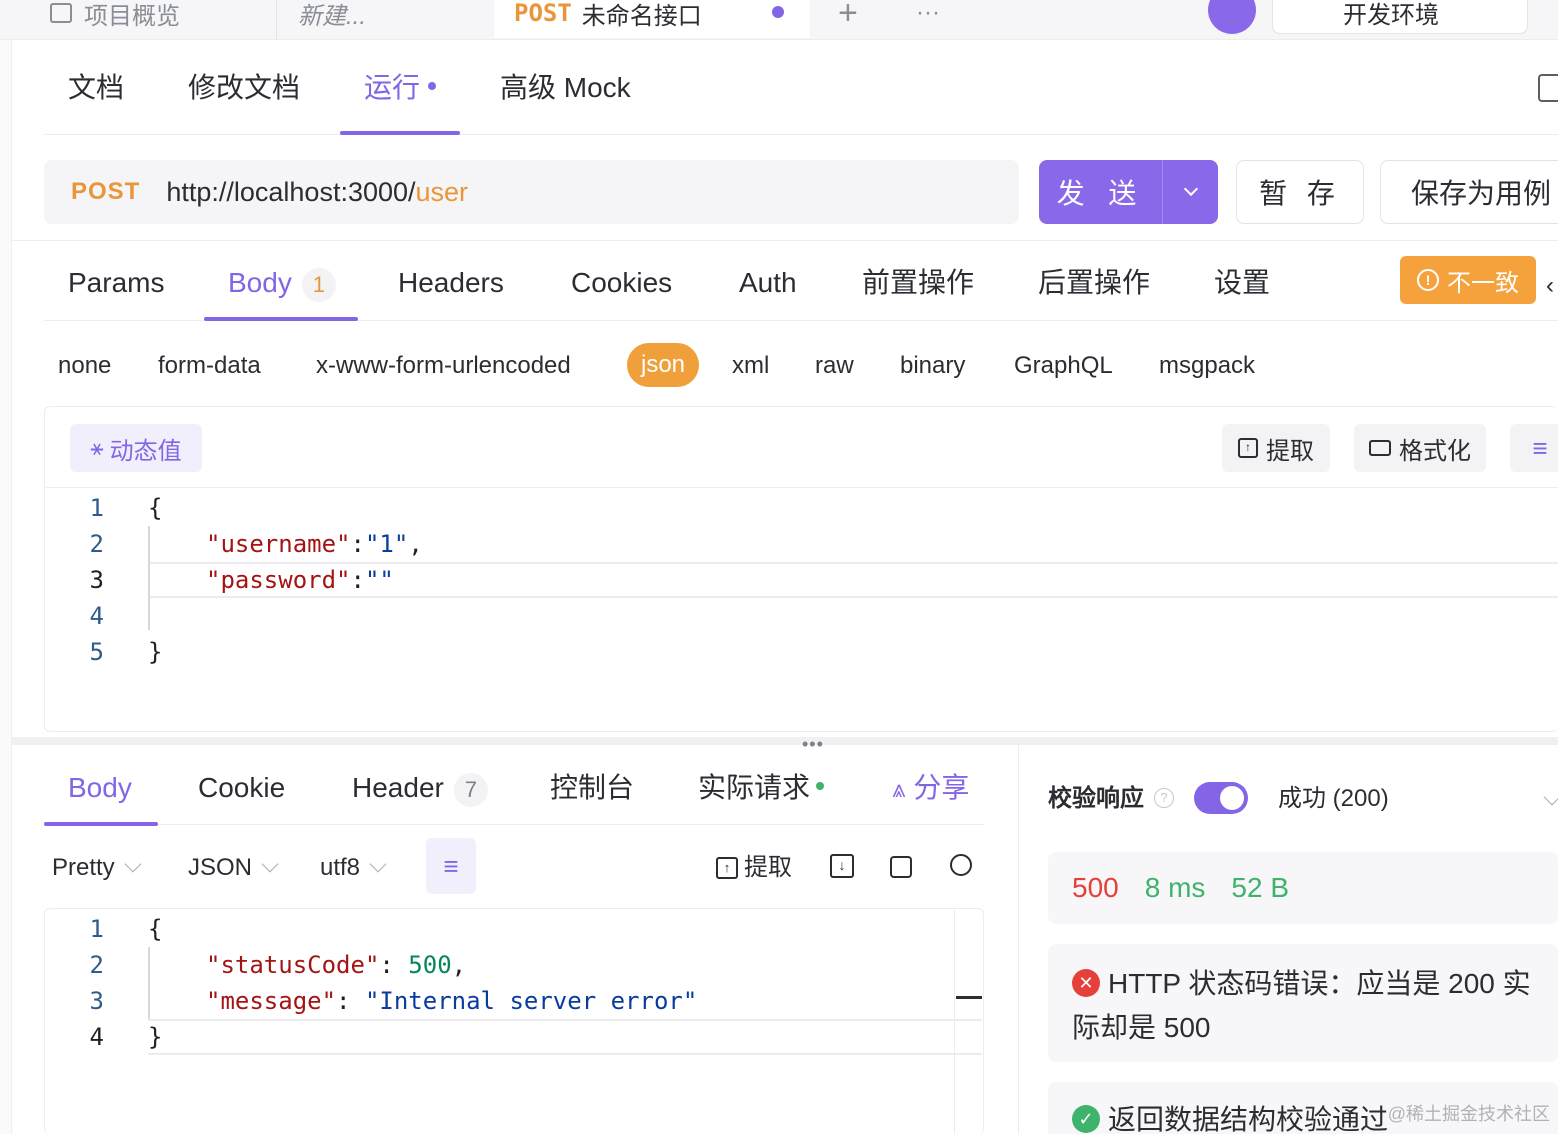 This screenshot has width=1558, height=1134. What do you see at coordinates (96, 965) in the screenshot?
I see `line-number: 2` at bounding box center [96, 965].